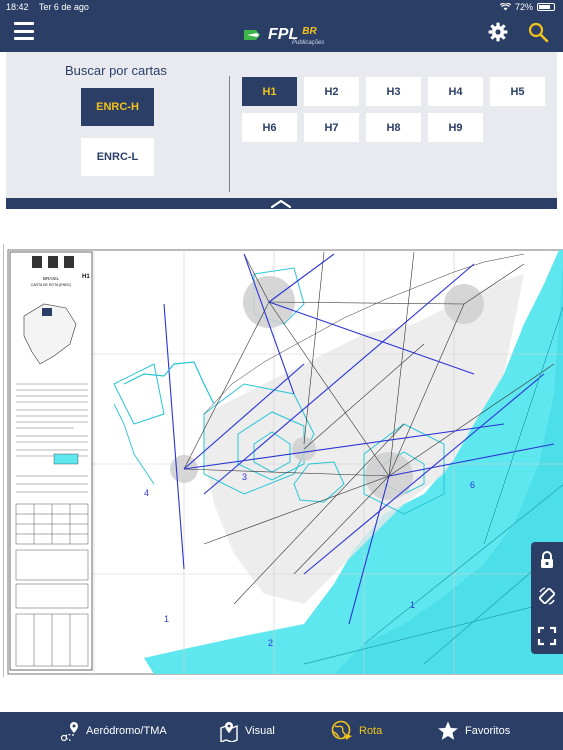 Image resolution: width=563 pixels, height=750 pixels. I want to click on type-button-enrc-h: ENRC-H, so click(117, 107).